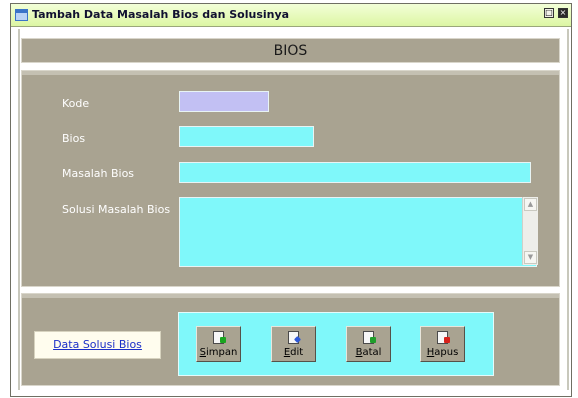  Describe the element at coordinates (224, 101) in the screenshot. I see `kode-field` at that location.